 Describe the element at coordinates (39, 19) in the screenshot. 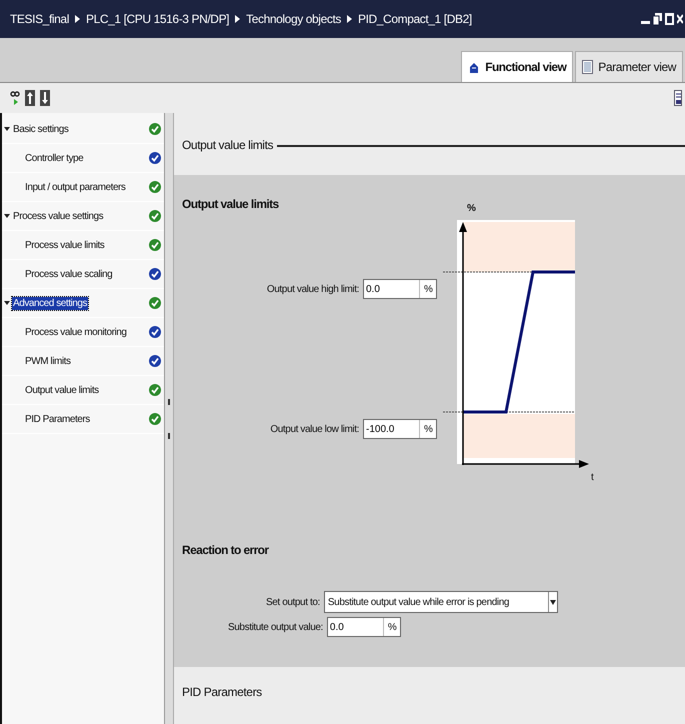

I see `breadcrumb-item: TESIS_final` at that location.